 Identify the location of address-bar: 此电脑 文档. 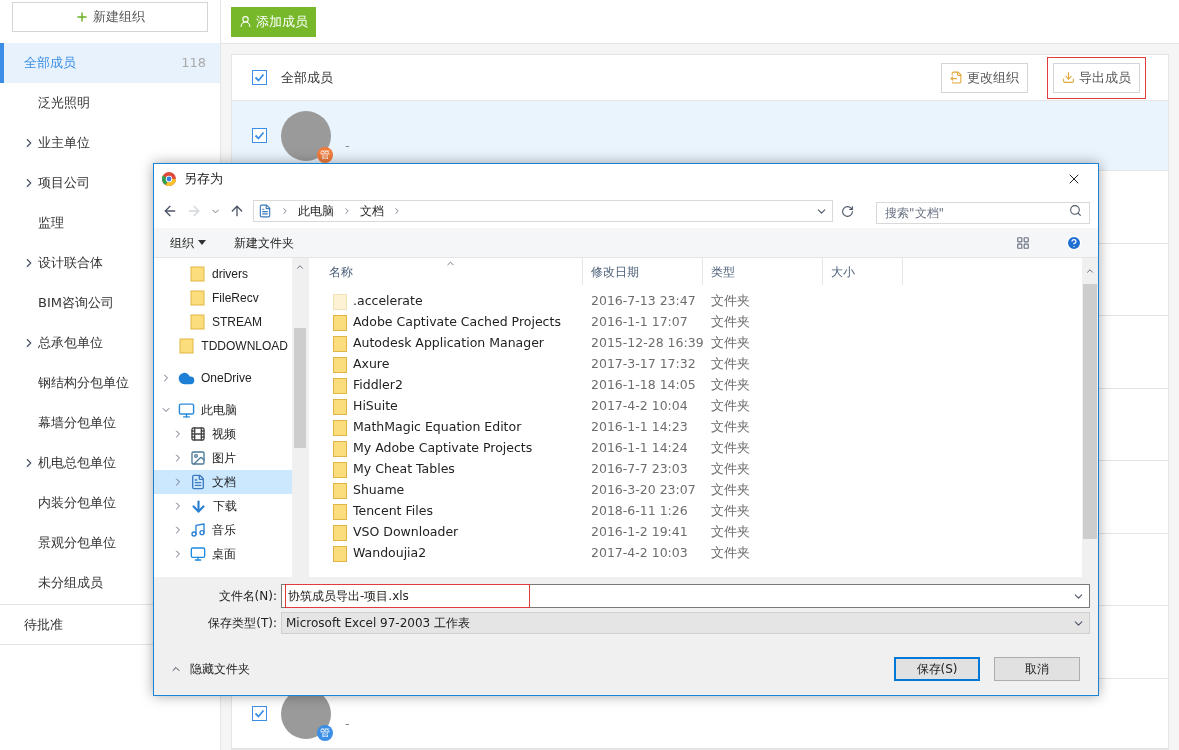
(543, 211).